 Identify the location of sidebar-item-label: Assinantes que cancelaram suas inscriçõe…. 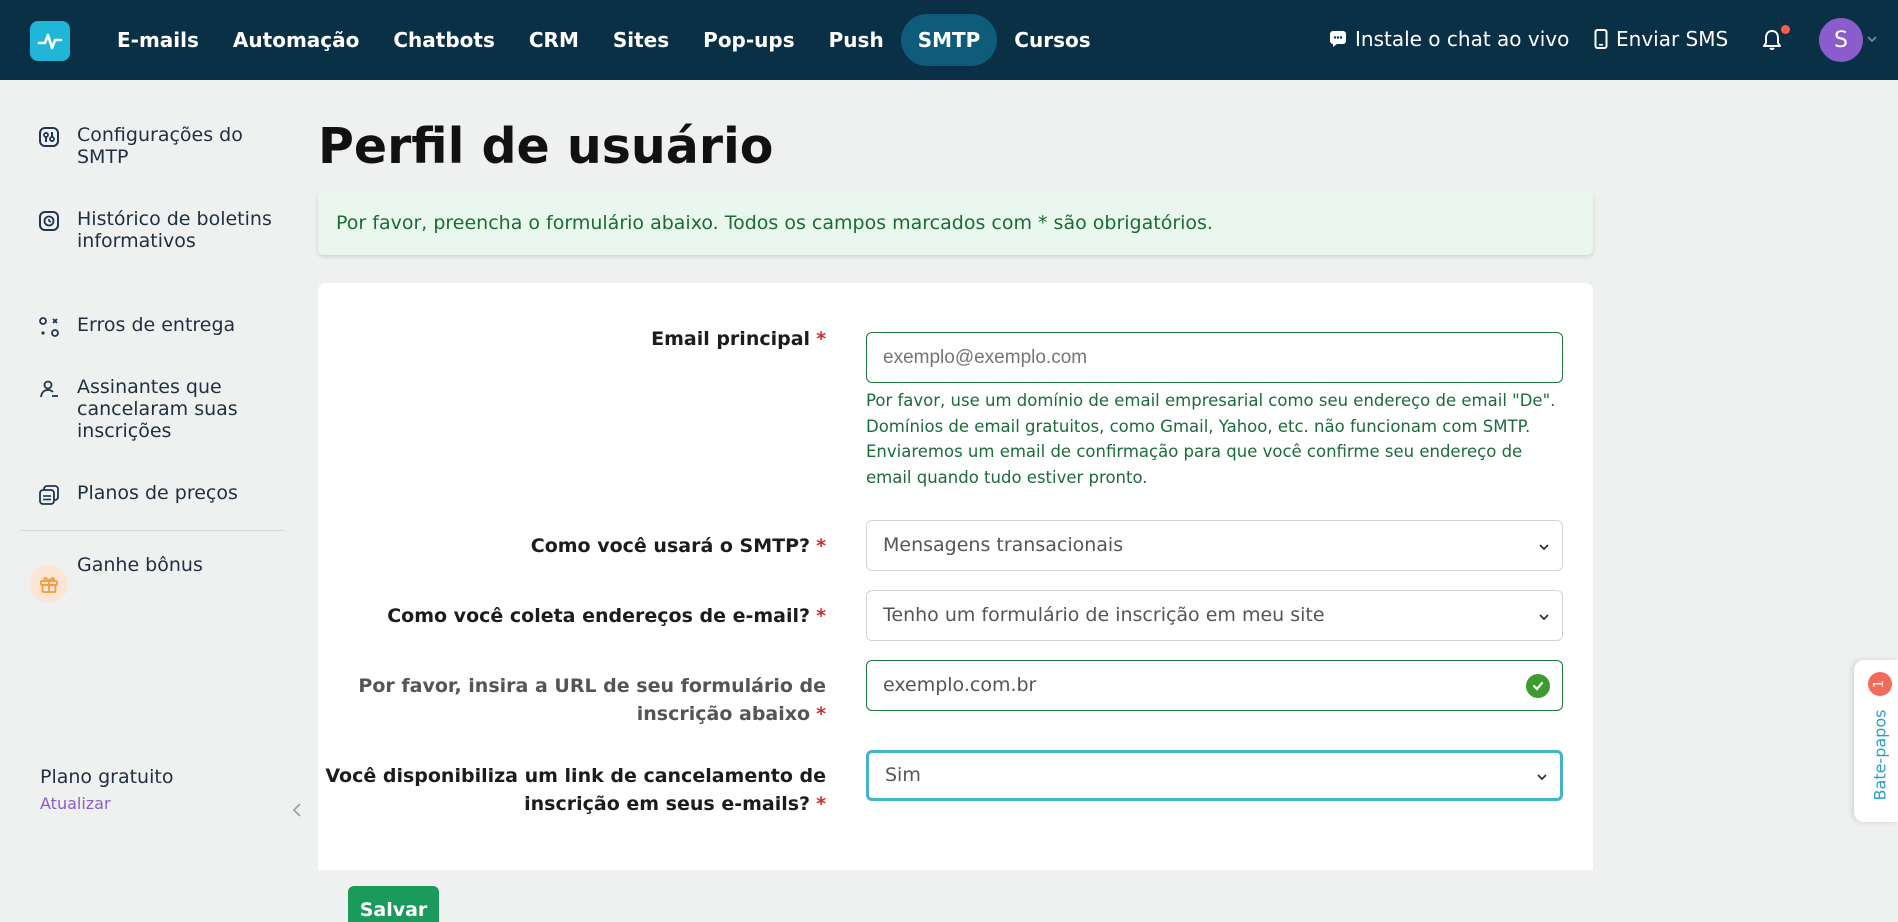
(157, 409).